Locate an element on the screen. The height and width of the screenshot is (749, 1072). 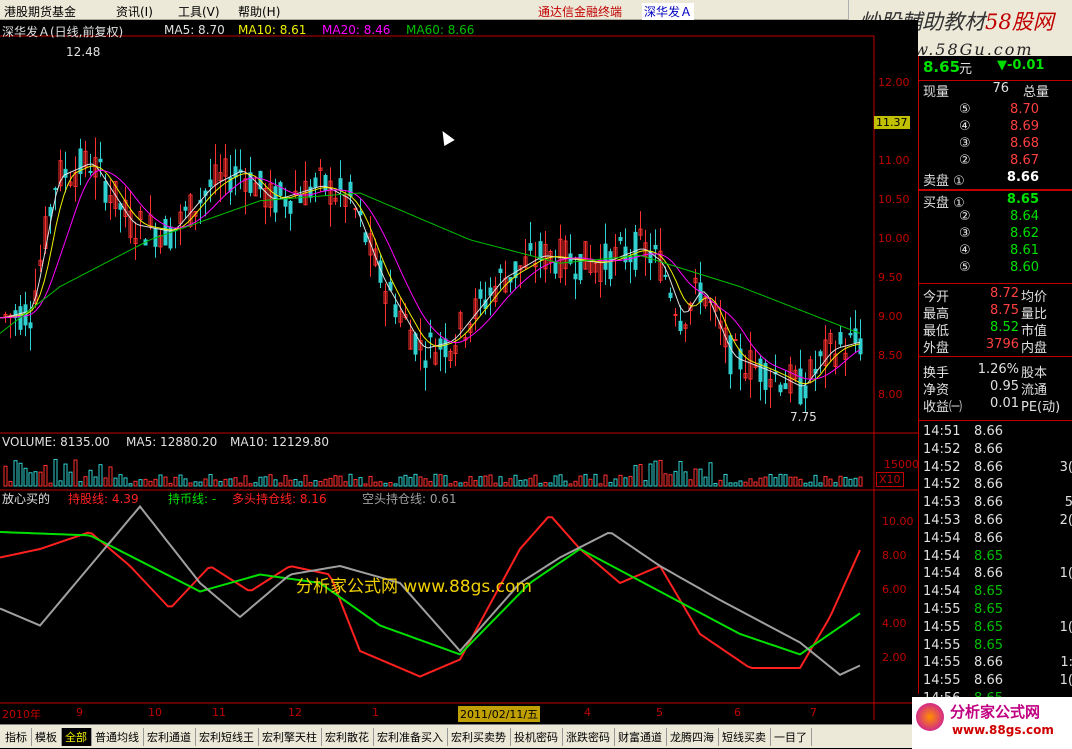
buy-level-label: ③ is located at coordinates (965, 233).